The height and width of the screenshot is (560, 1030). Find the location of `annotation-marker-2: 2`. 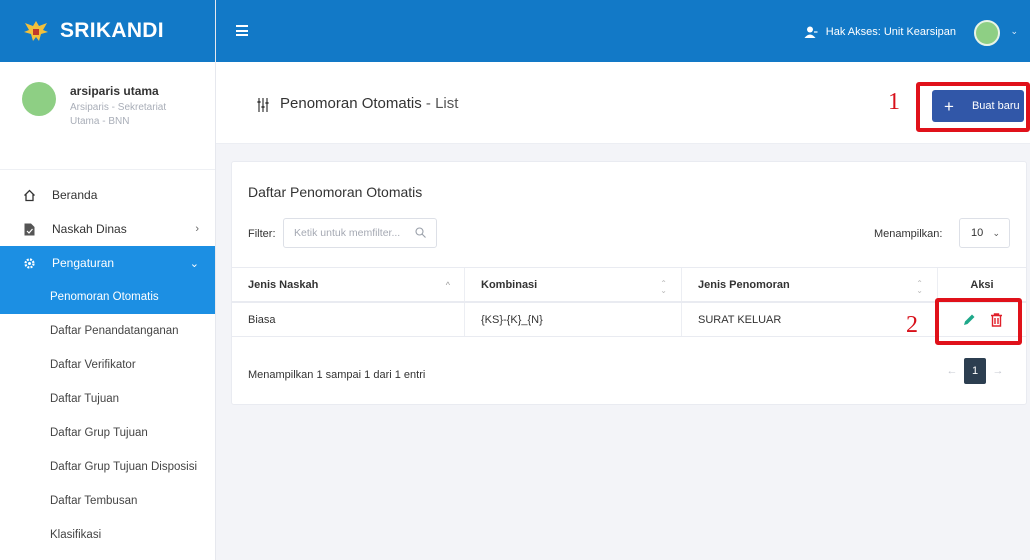

annotation-marker-2: 2 is located at coordinates (912, 325).